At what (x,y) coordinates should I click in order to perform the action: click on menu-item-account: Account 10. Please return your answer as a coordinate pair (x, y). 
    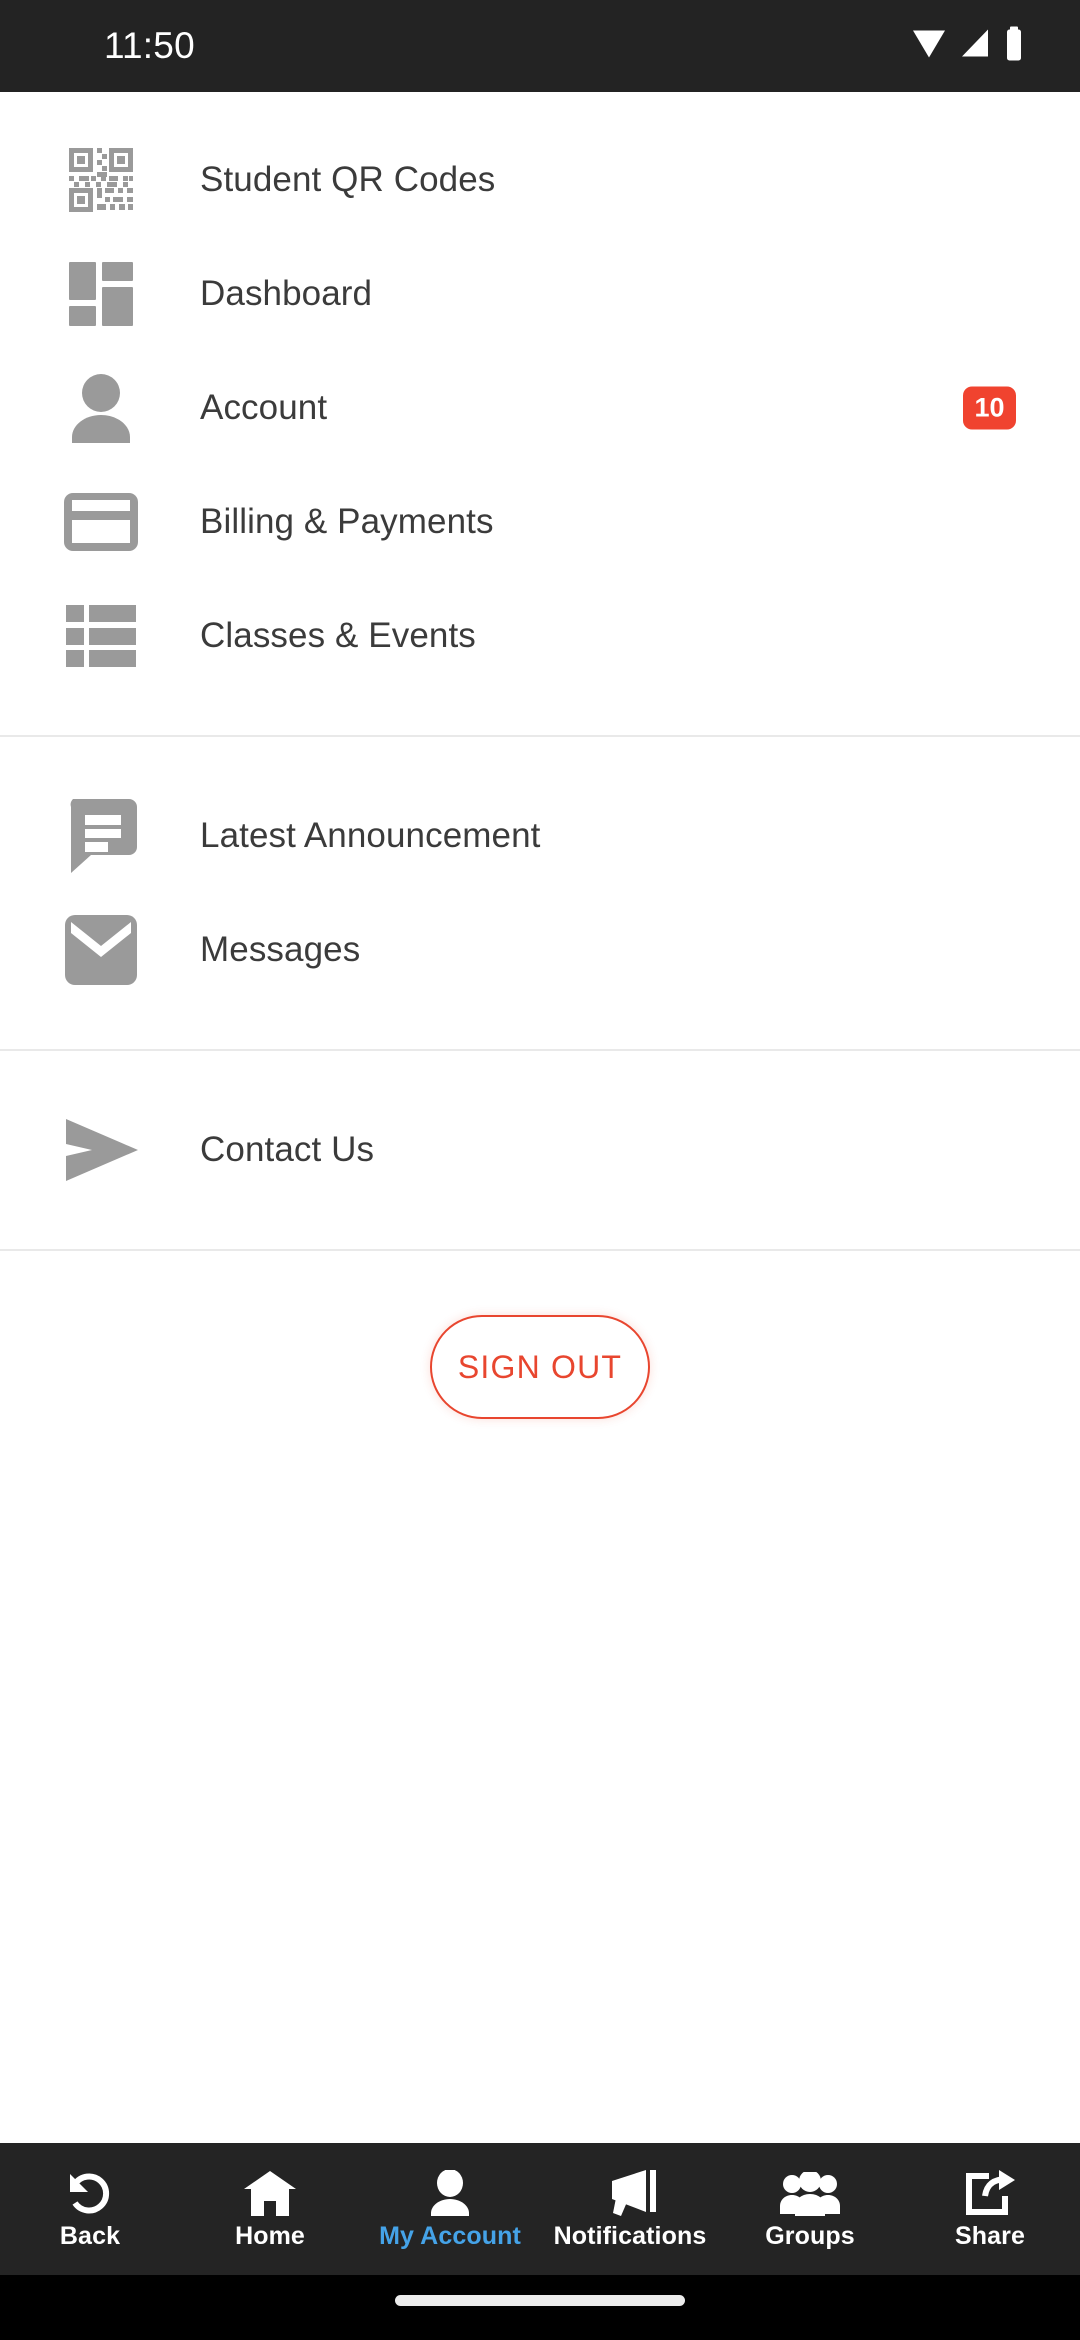
    Looking at the image, I should click on (540, 408).